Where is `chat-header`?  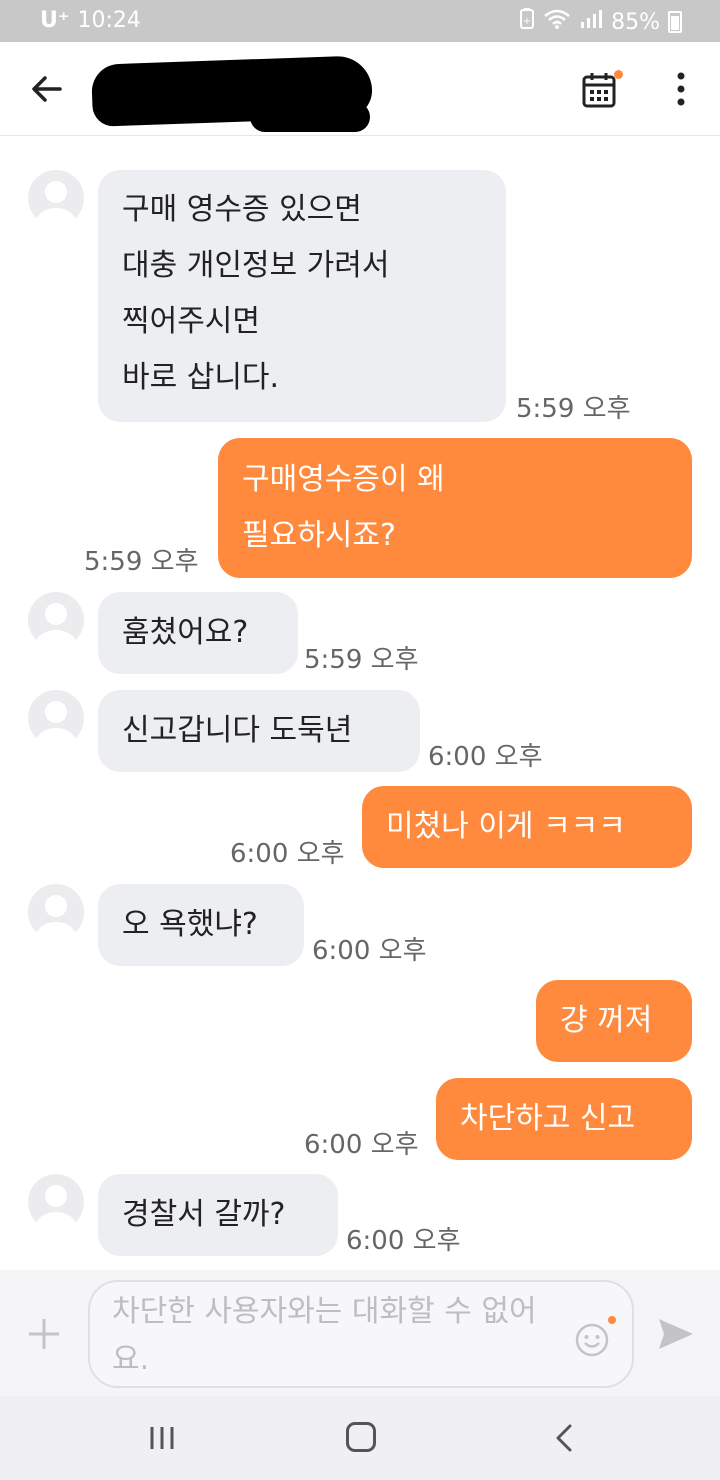 chat-header is located at coordinates (360, 89).